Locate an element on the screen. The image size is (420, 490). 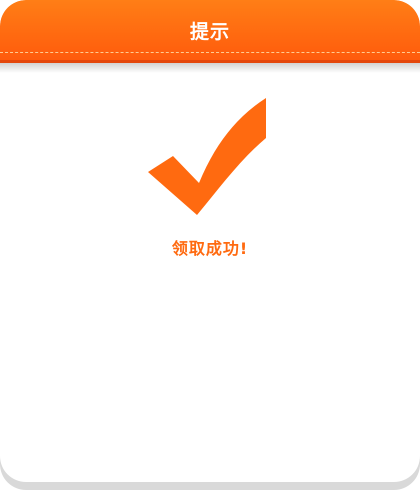
success-message: 领取成功! is located at coordinates (210, 248).